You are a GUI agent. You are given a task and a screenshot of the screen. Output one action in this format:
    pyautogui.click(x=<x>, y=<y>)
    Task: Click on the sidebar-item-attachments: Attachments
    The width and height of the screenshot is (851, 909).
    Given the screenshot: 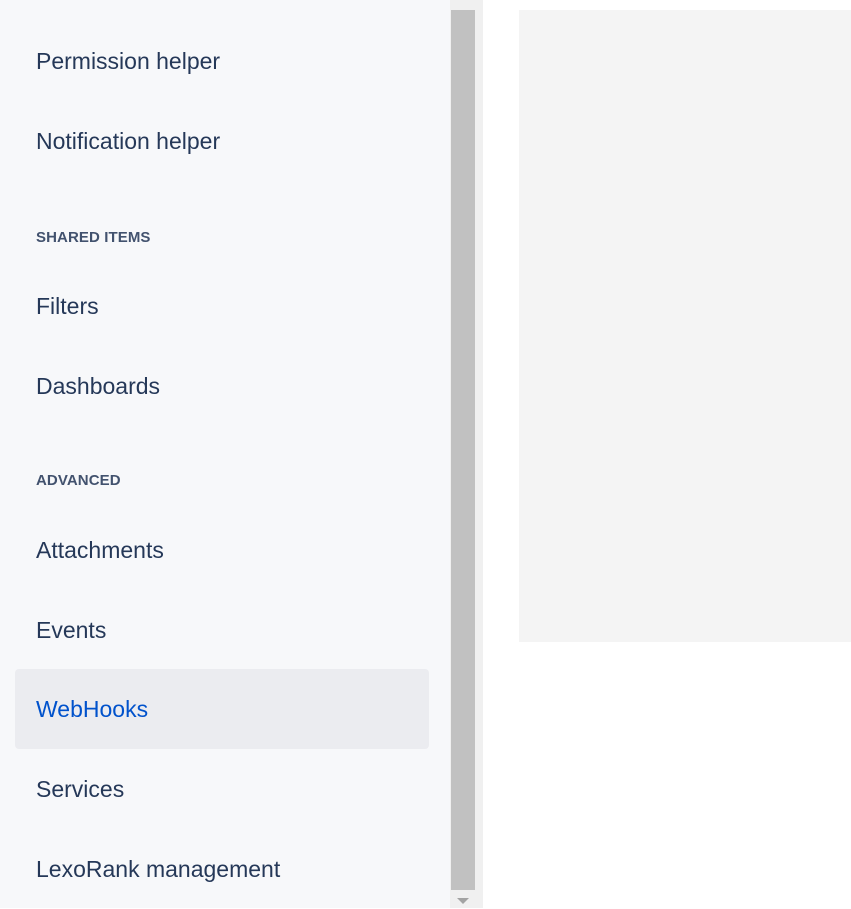 What is the action you would take?
    pyautogui.click(x=222, y=550)
    